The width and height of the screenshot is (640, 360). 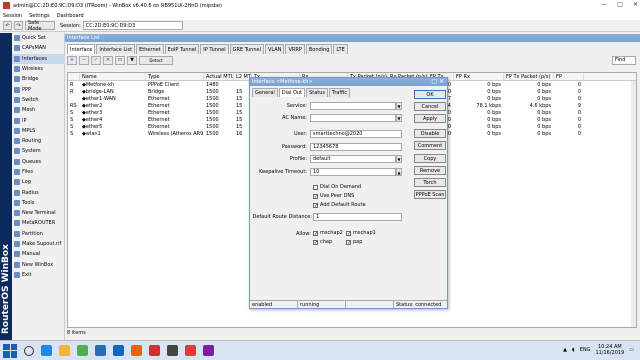 I want to click on disable-button: Disable, so click(x=430, y=133).